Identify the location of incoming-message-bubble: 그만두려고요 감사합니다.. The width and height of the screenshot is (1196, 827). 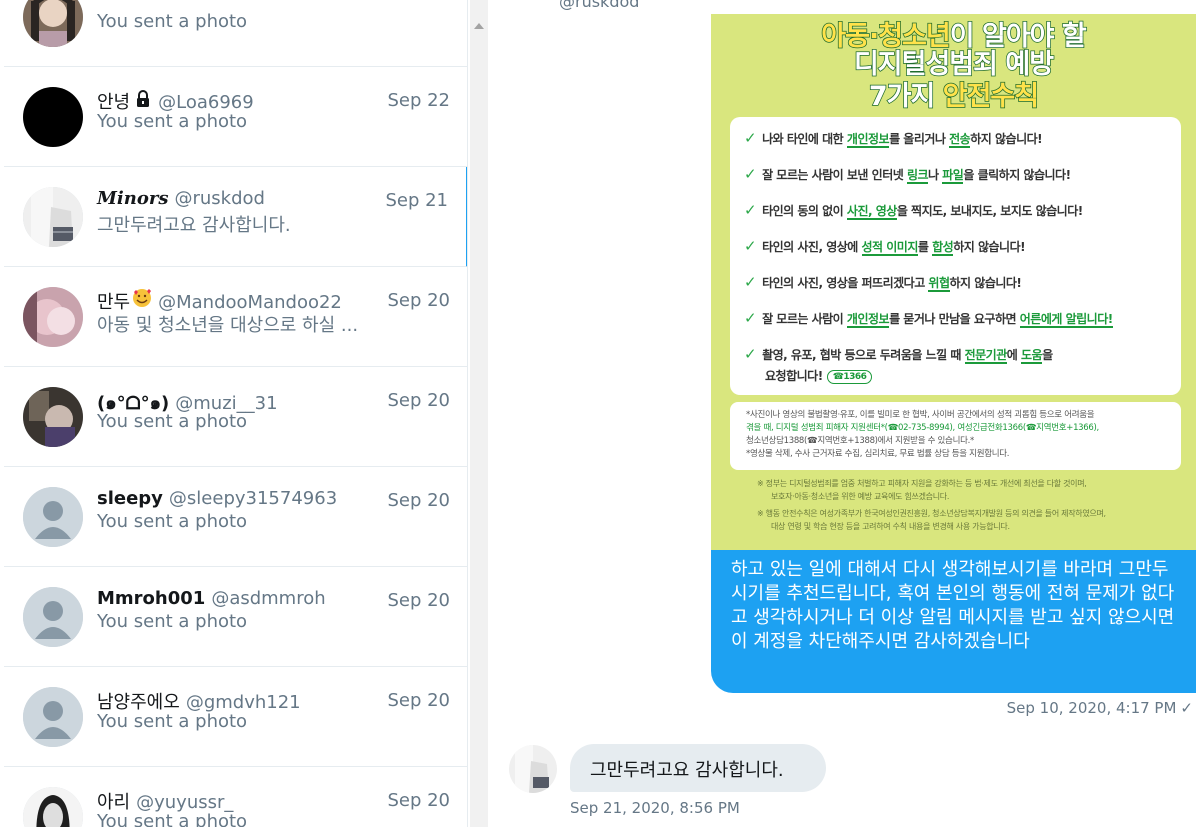
(698, 768).